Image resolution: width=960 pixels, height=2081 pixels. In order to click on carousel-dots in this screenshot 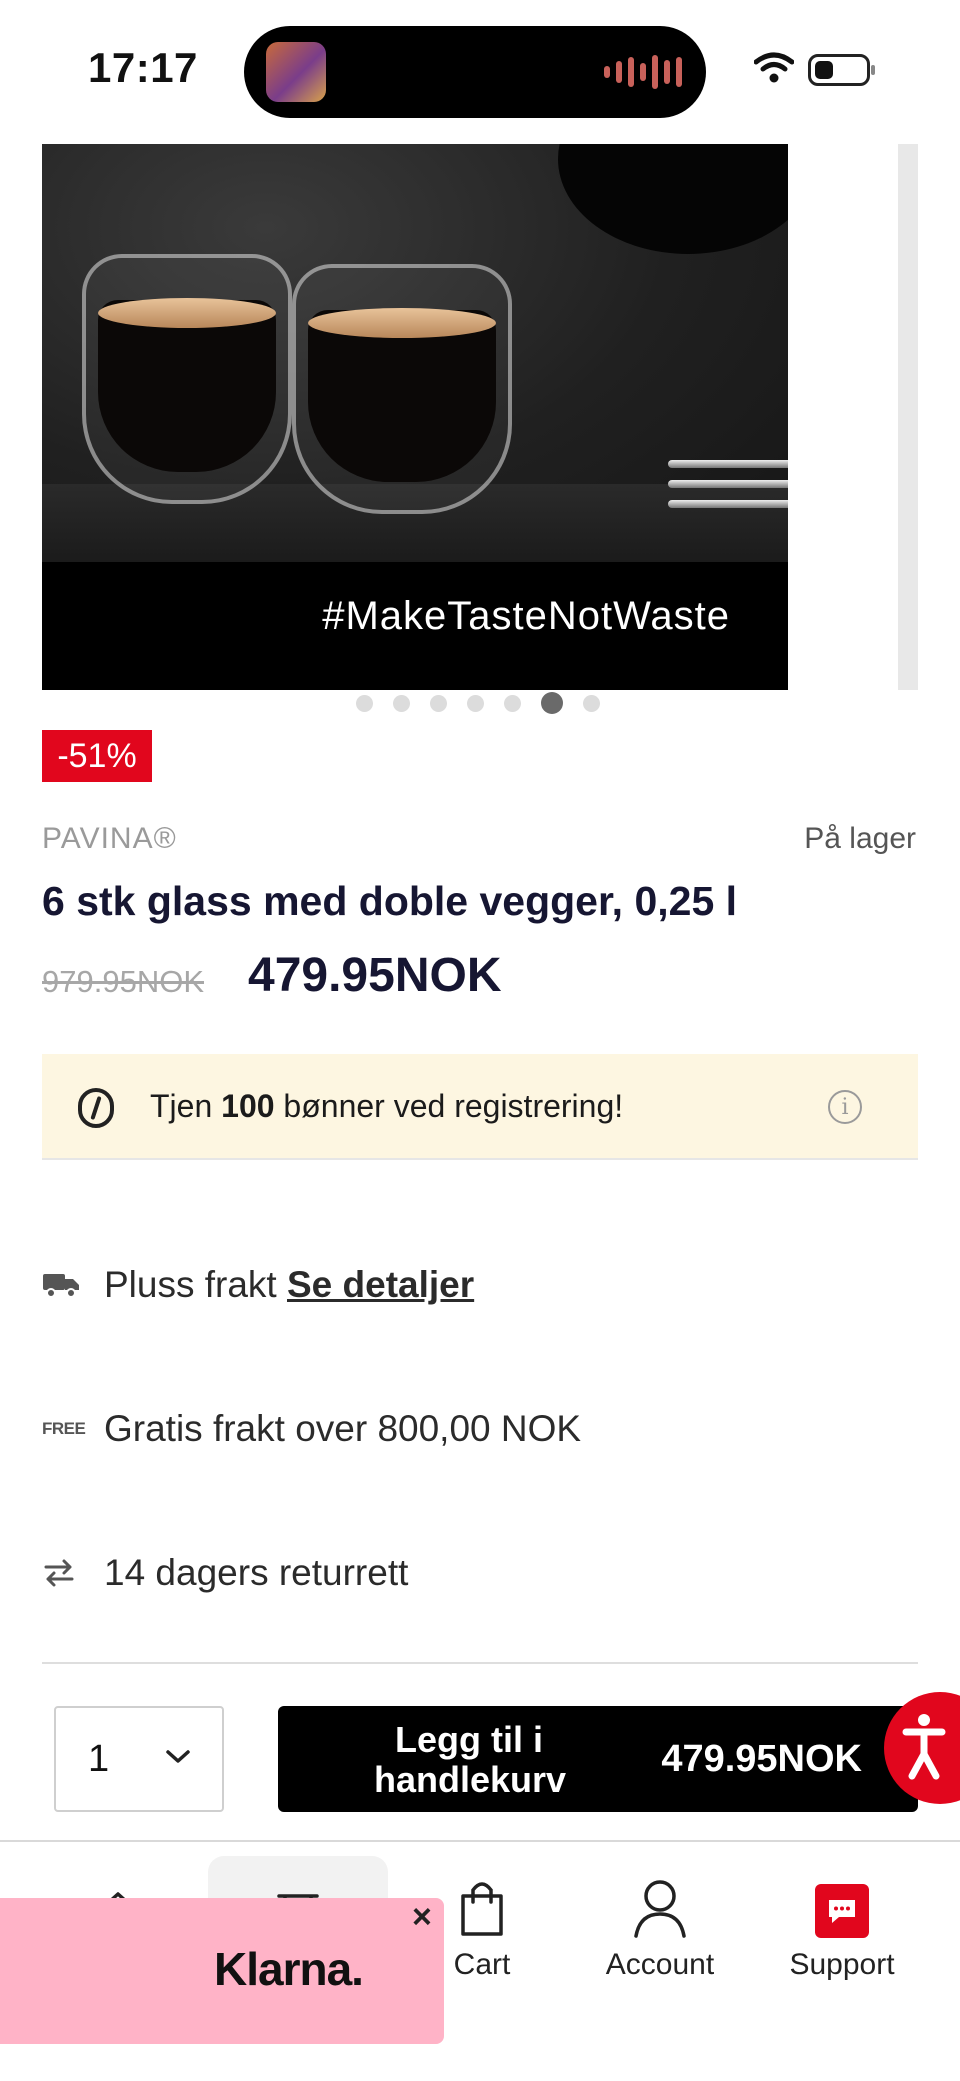, I will do `click(478, 703)`.